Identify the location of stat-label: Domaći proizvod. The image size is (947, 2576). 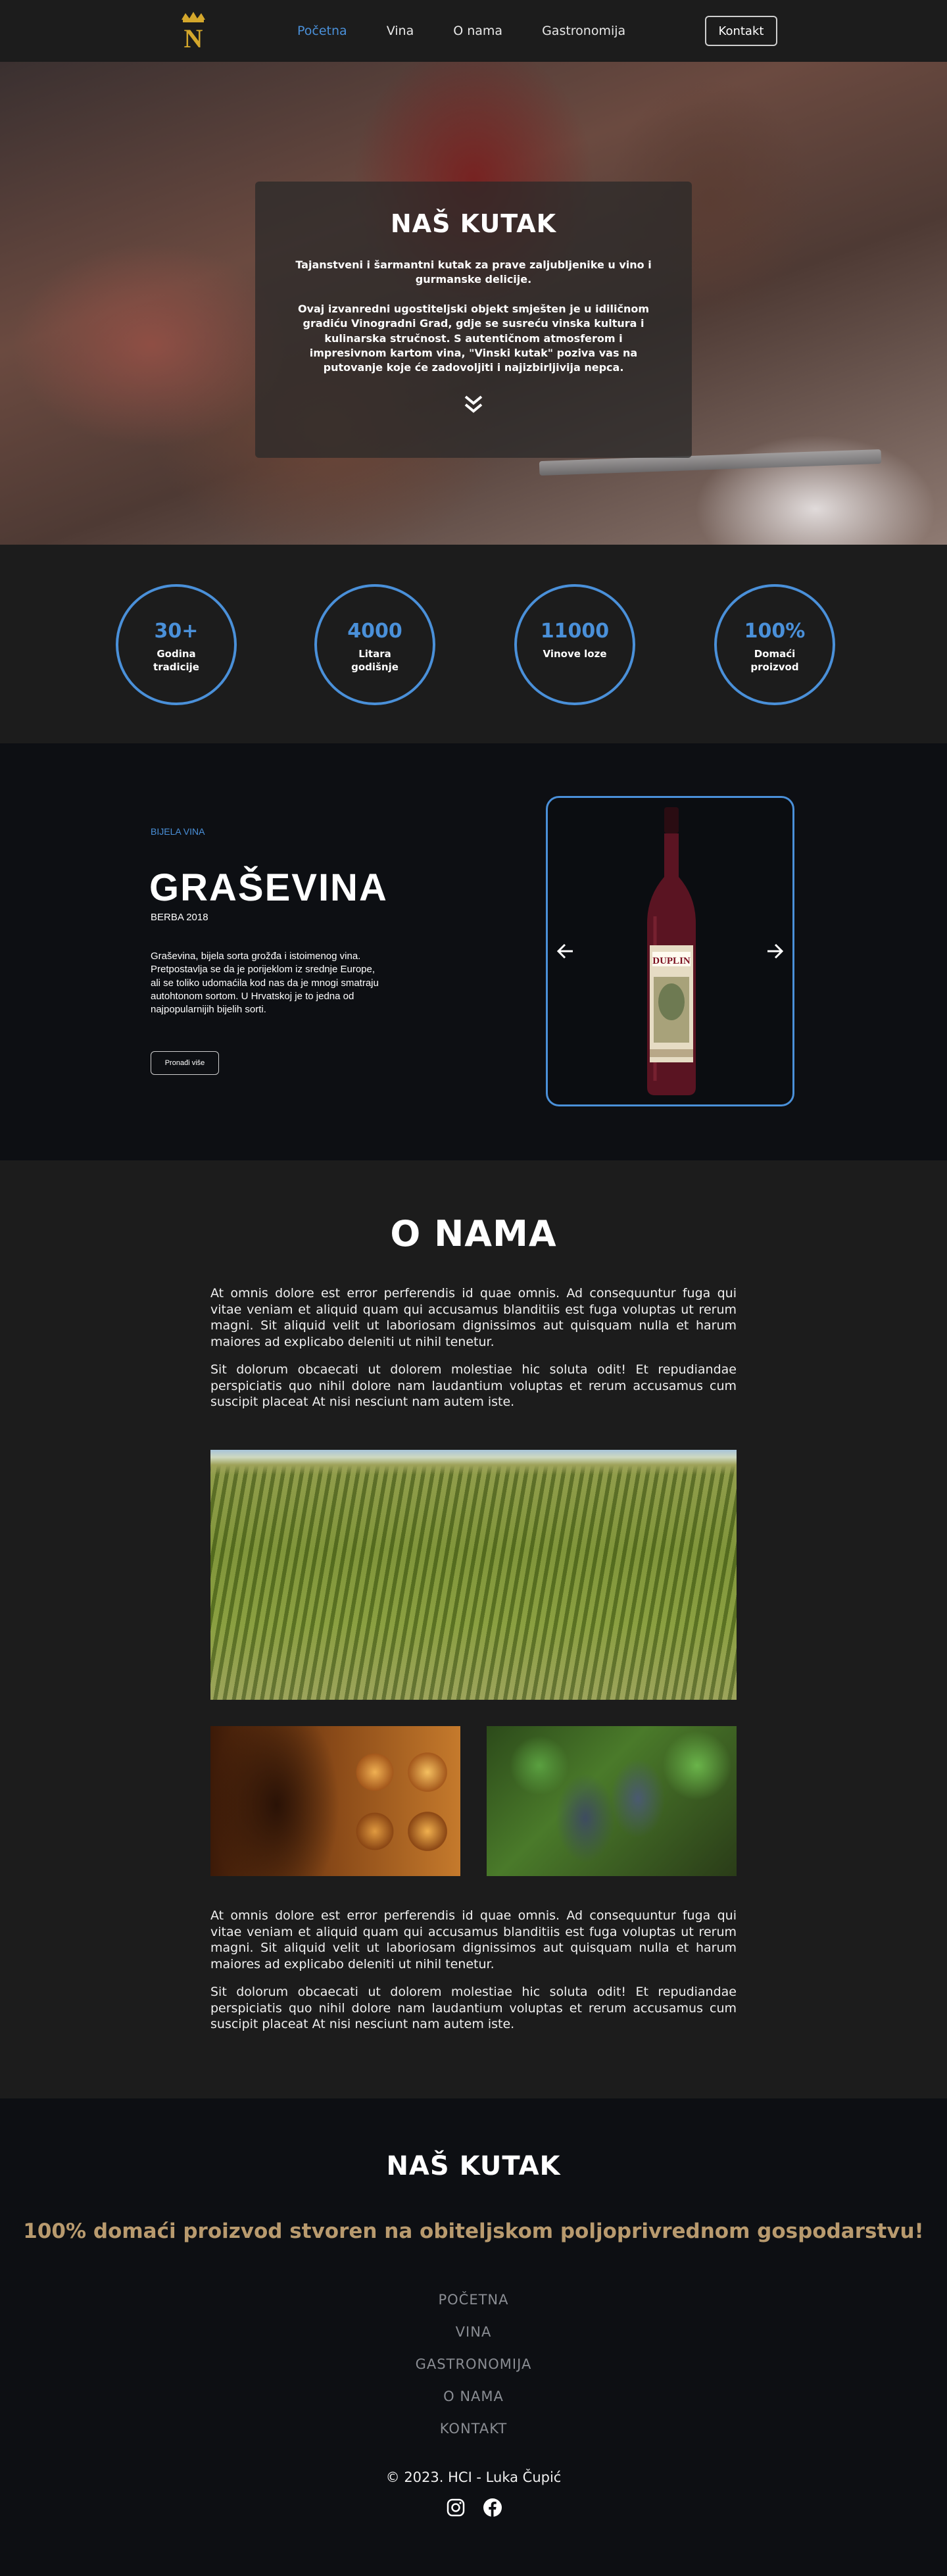
(774, 660).